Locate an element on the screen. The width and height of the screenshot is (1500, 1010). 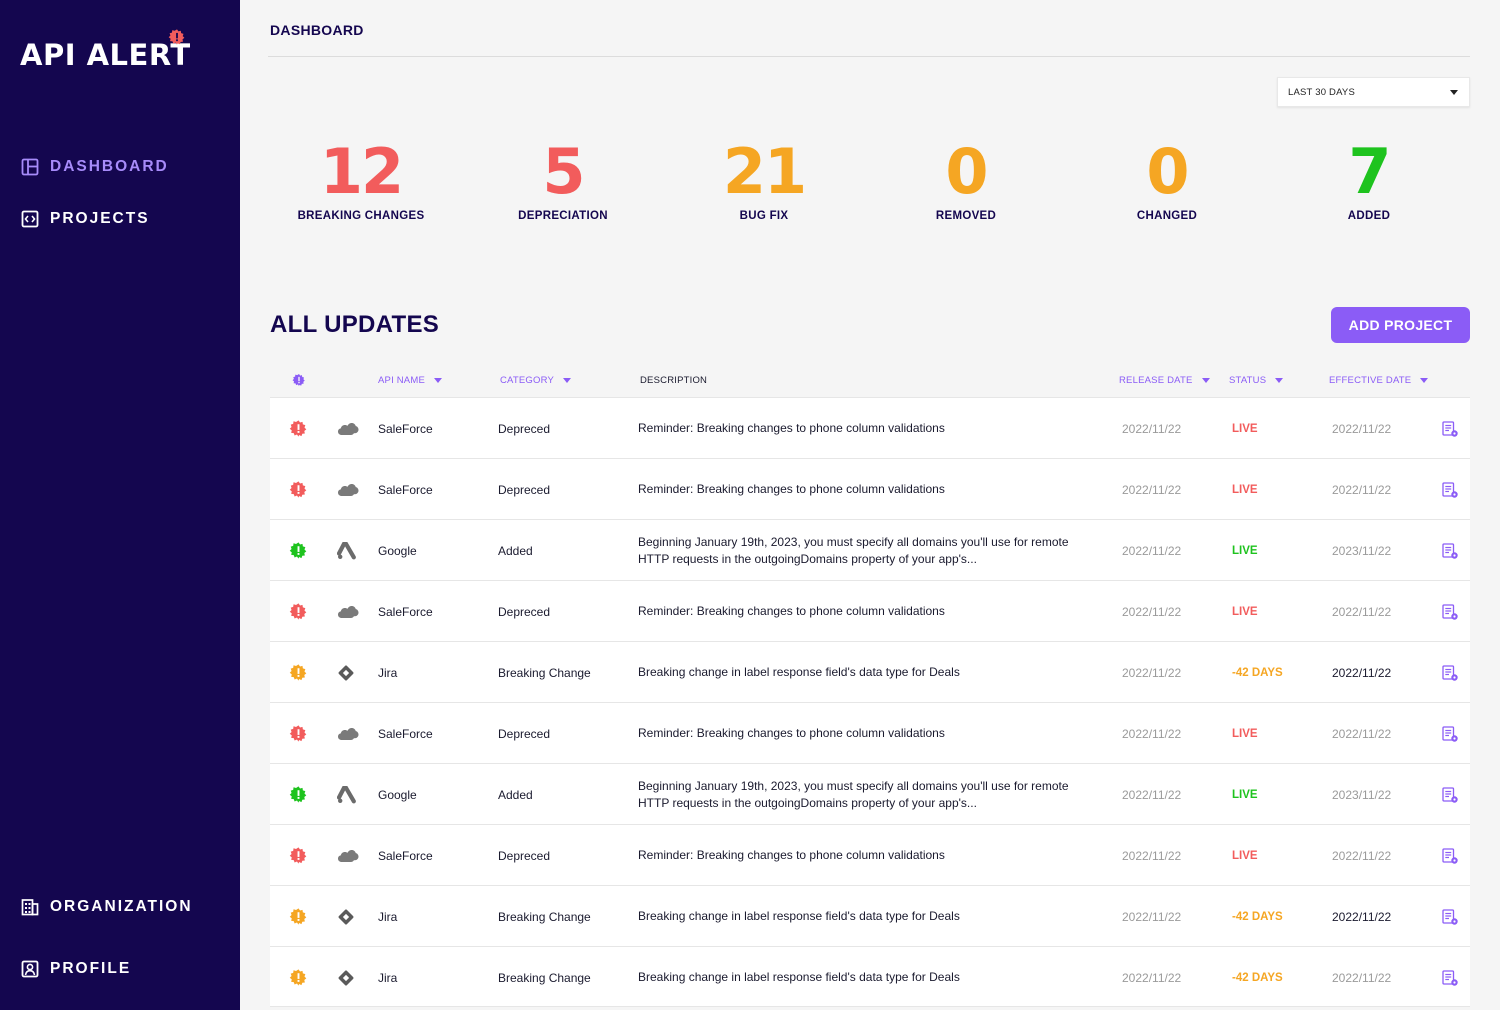
category: Added is located at coordinates (515, 794).